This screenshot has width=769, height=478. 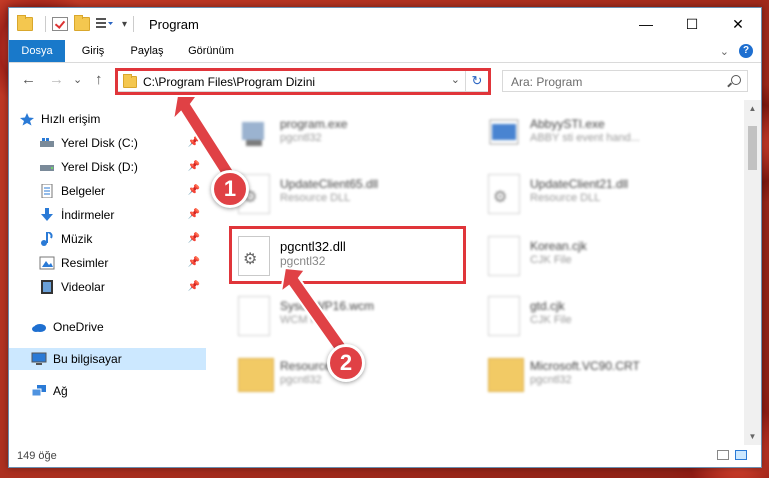 I want to click on film-icon, so click(x=47, y=287).